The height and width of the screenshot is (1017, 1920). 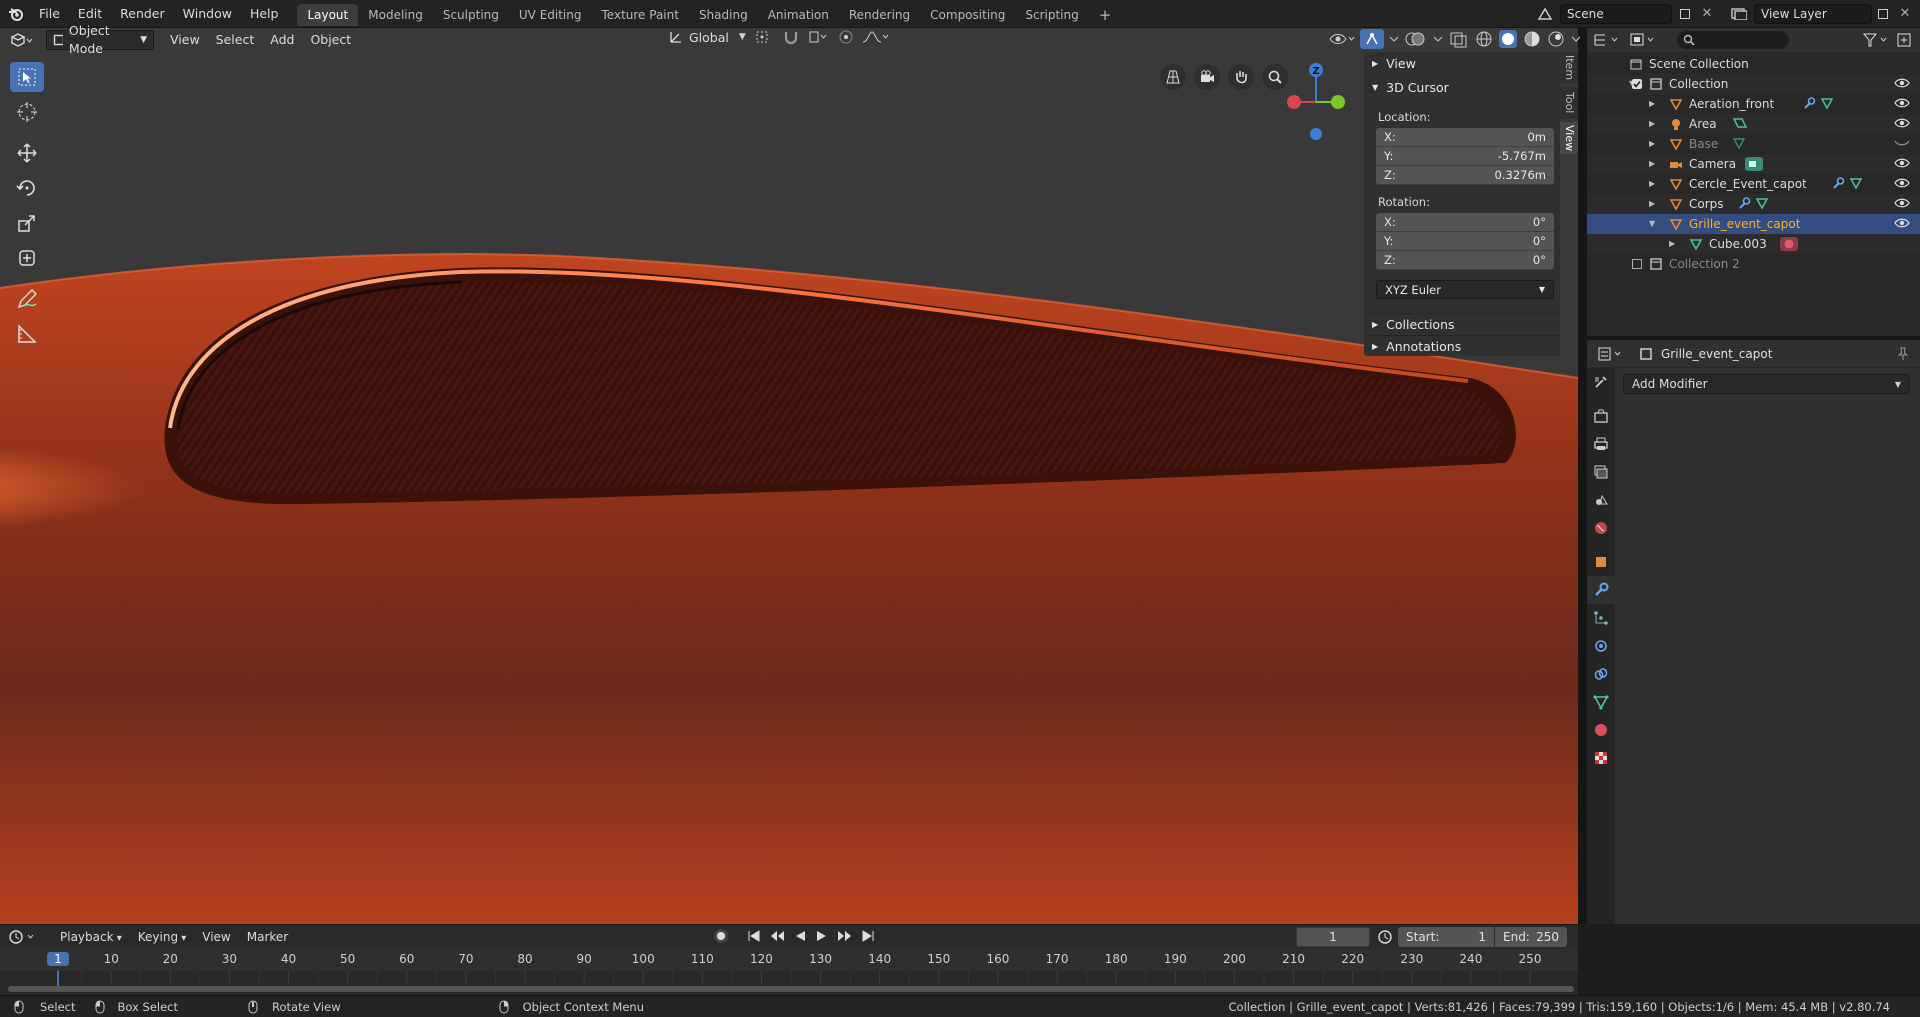 What do you see at coordinates (27, 112) in the screenshot?
I see `cursor-tool` at bounding box center [27, 112].